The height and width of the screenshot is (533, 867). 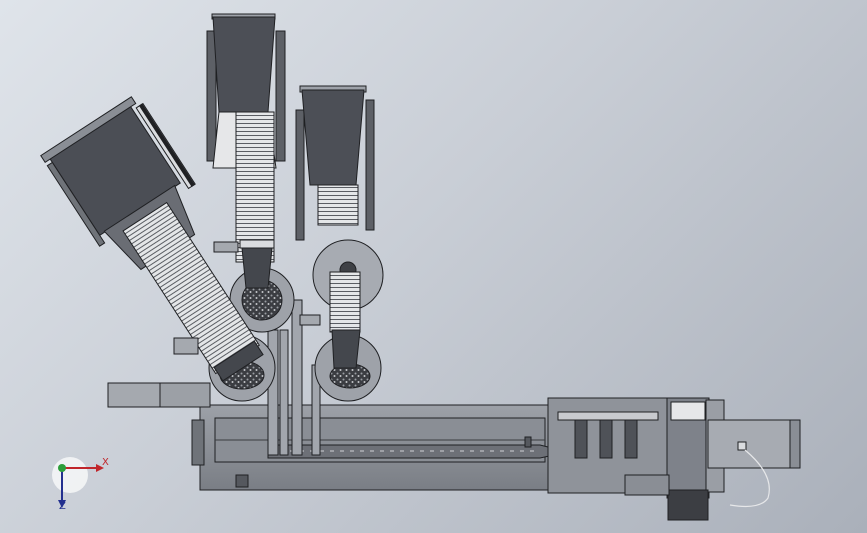 I want to click on feeder-hopper-right, so click(x=335, y=227).